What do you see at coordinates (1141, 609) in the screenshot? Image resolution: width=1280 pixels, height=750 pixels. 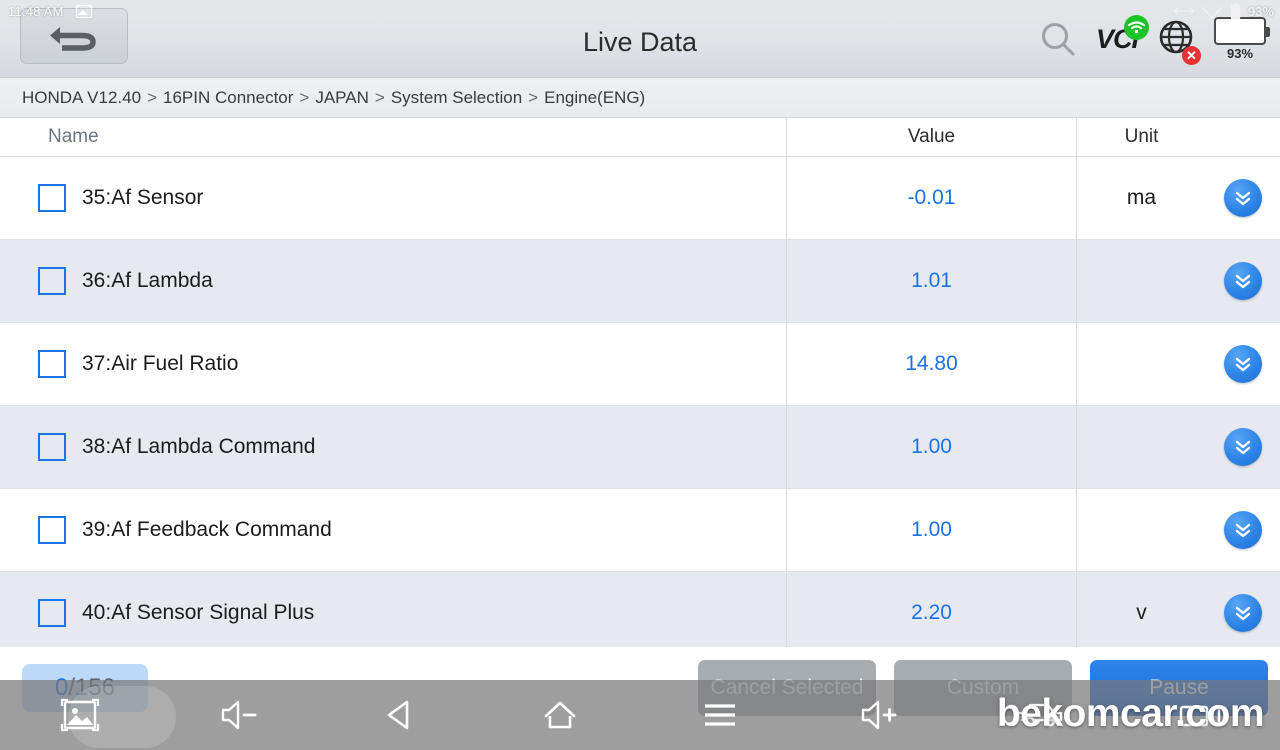 I see `row-unit-cell: v` at bounding box center [1141, 609].